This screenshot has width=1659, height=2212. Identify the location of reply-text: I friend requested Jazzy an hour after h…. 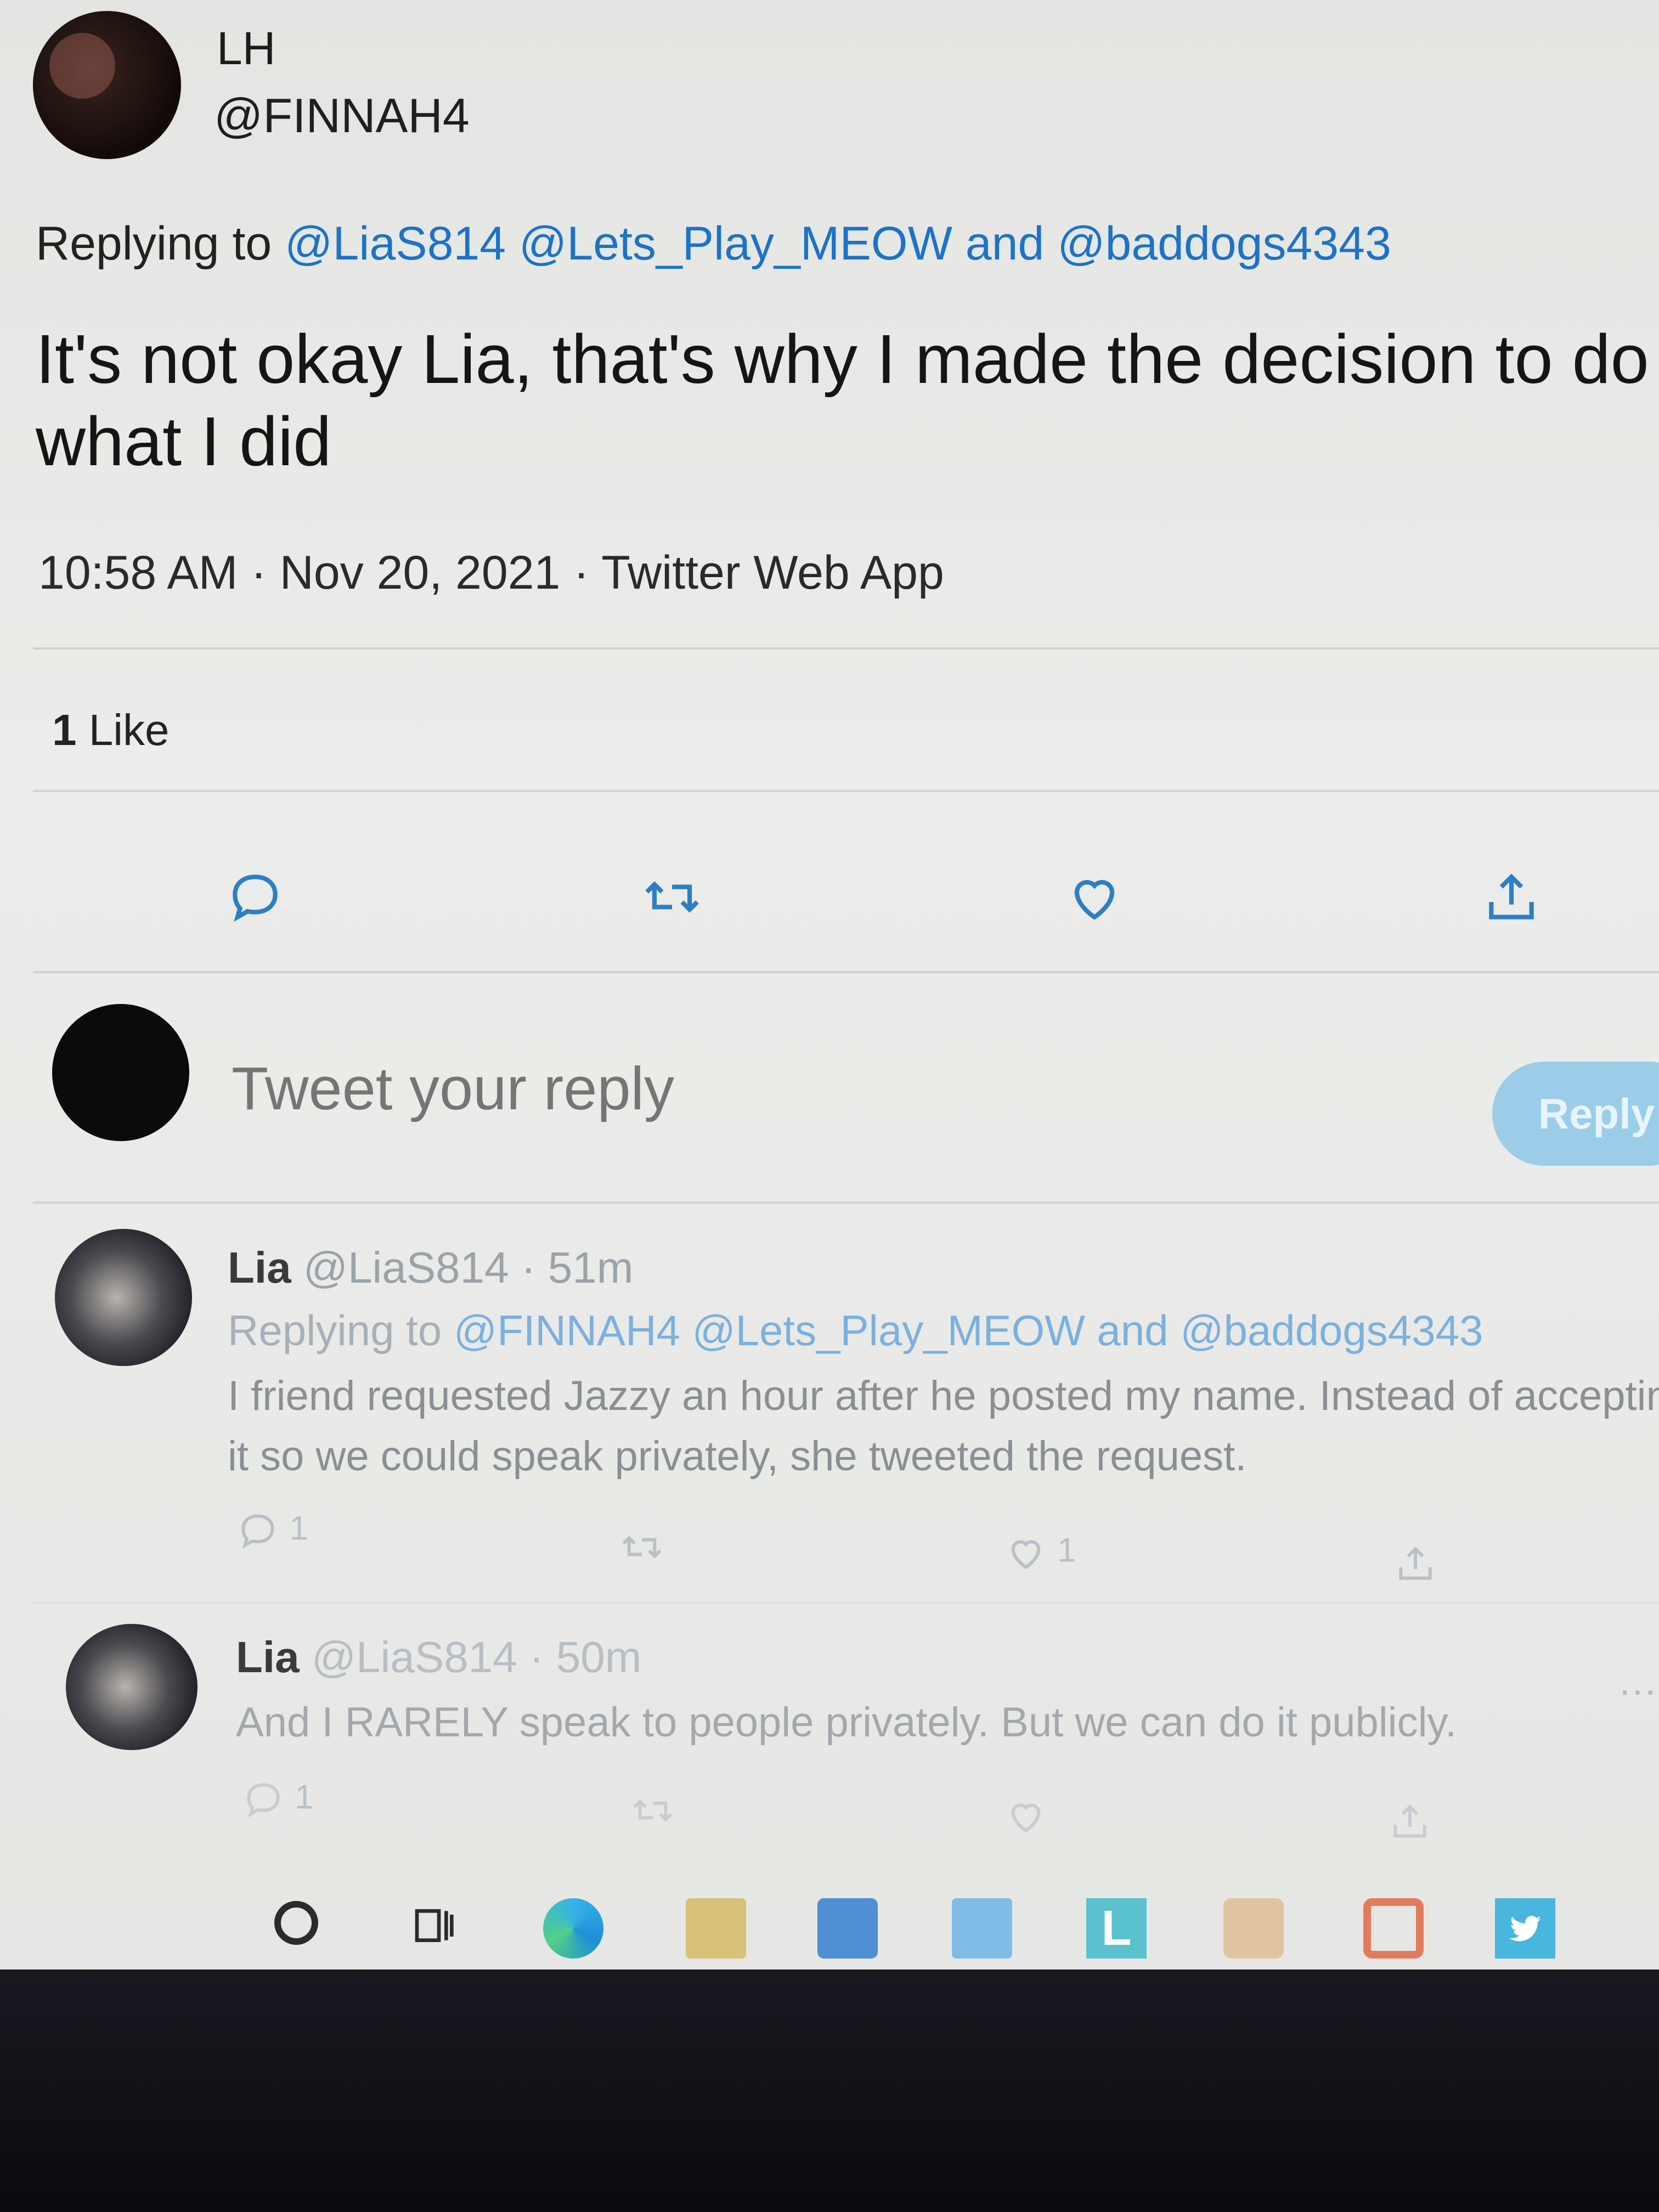
(943, 1427).